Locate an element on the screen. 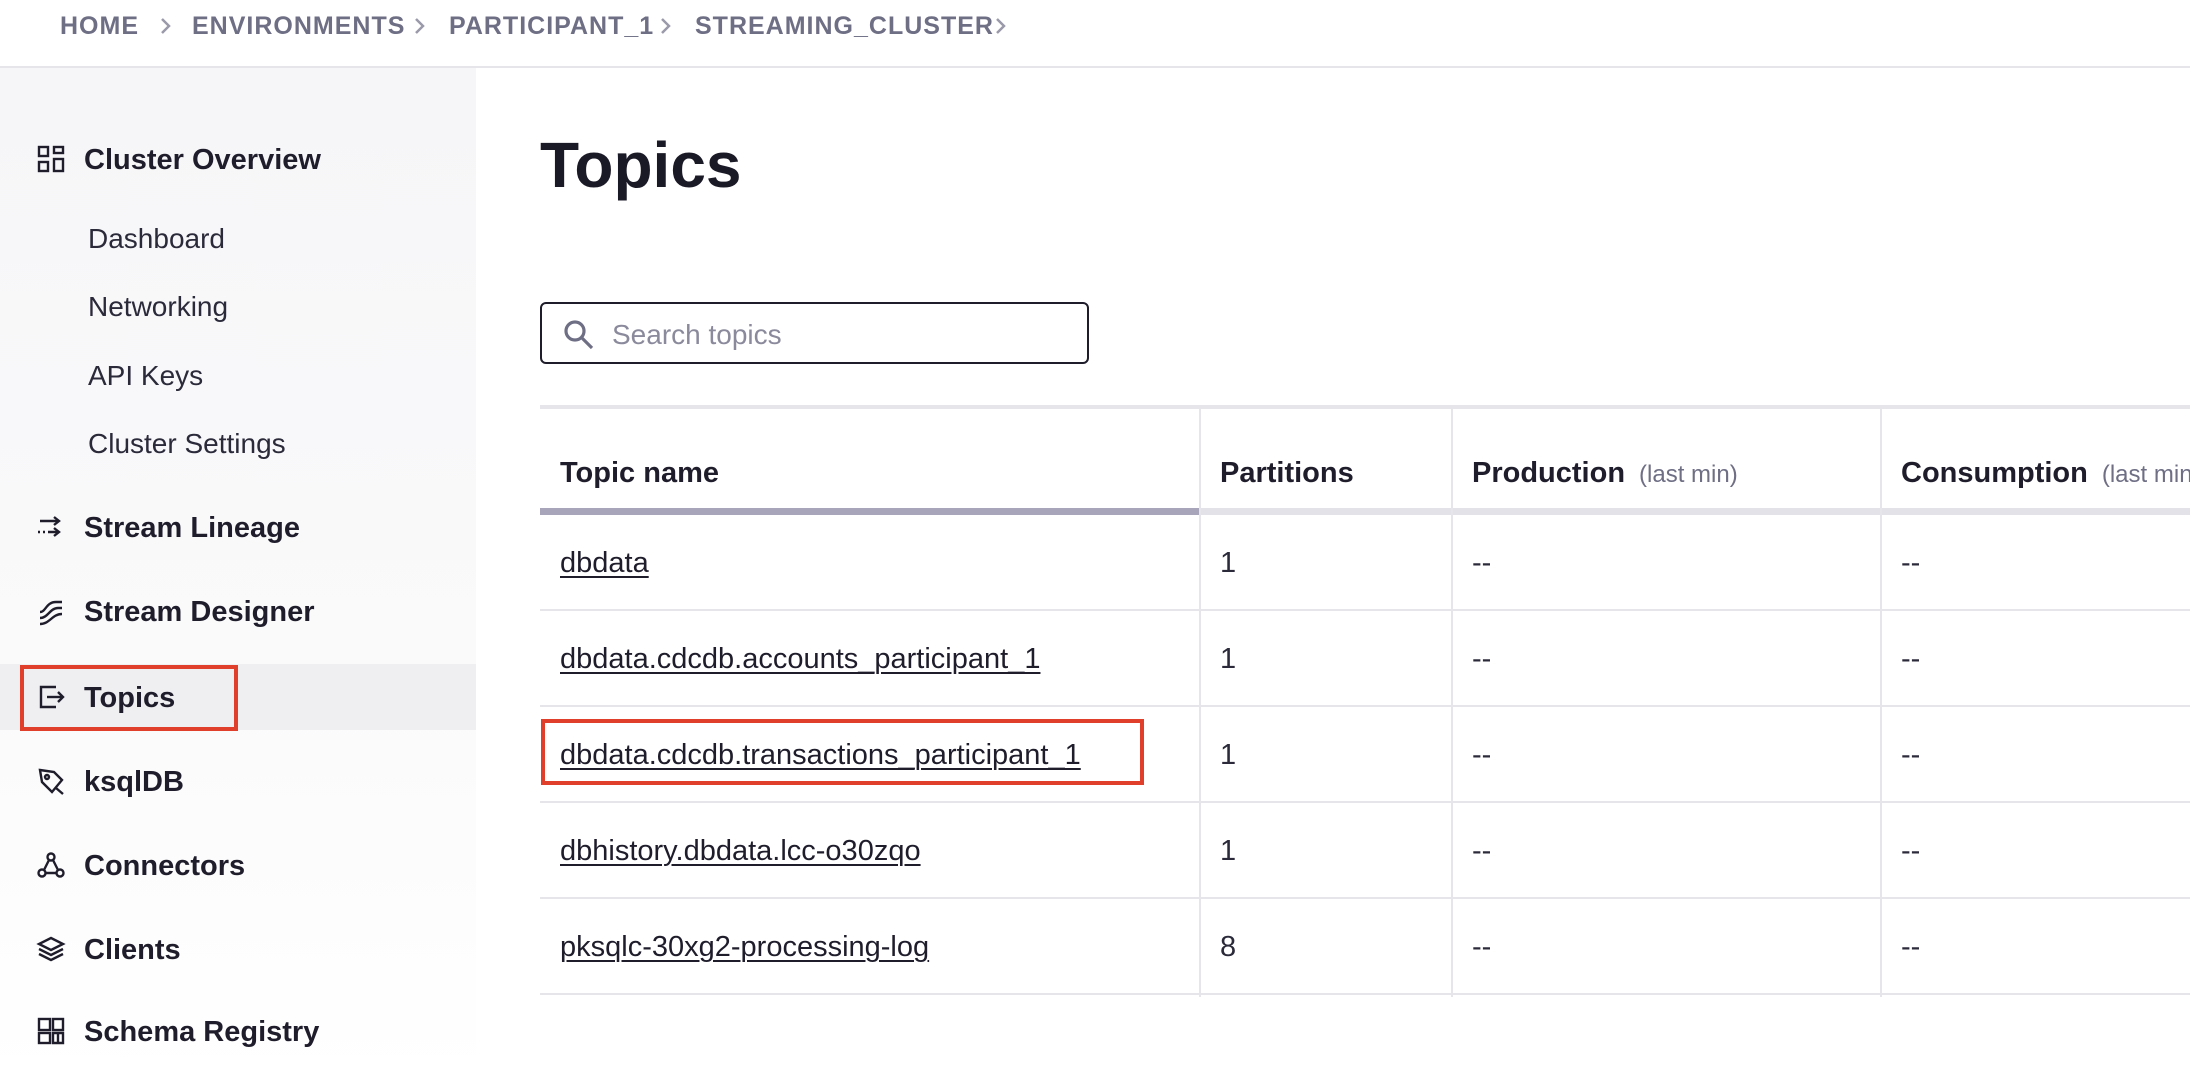 Image resolution: width=2190 pixels, height=1080 pixels. stream-lineage-icon is located at coordinates (51, 527).